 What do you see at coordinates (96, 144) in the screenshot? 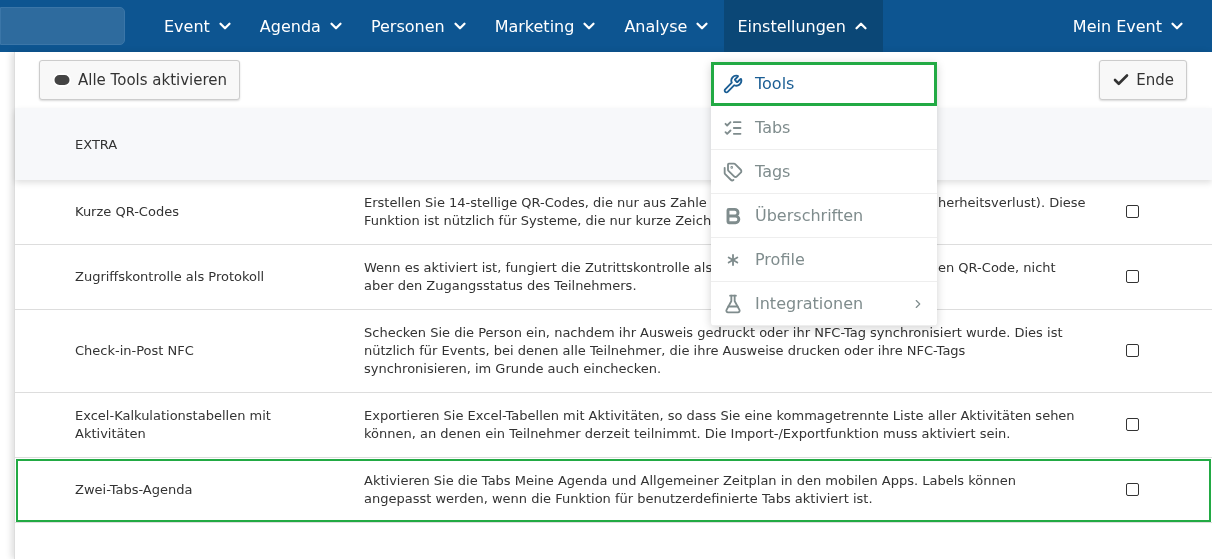
I see `section-title: EXTRA` at bounding box center [96, 144].